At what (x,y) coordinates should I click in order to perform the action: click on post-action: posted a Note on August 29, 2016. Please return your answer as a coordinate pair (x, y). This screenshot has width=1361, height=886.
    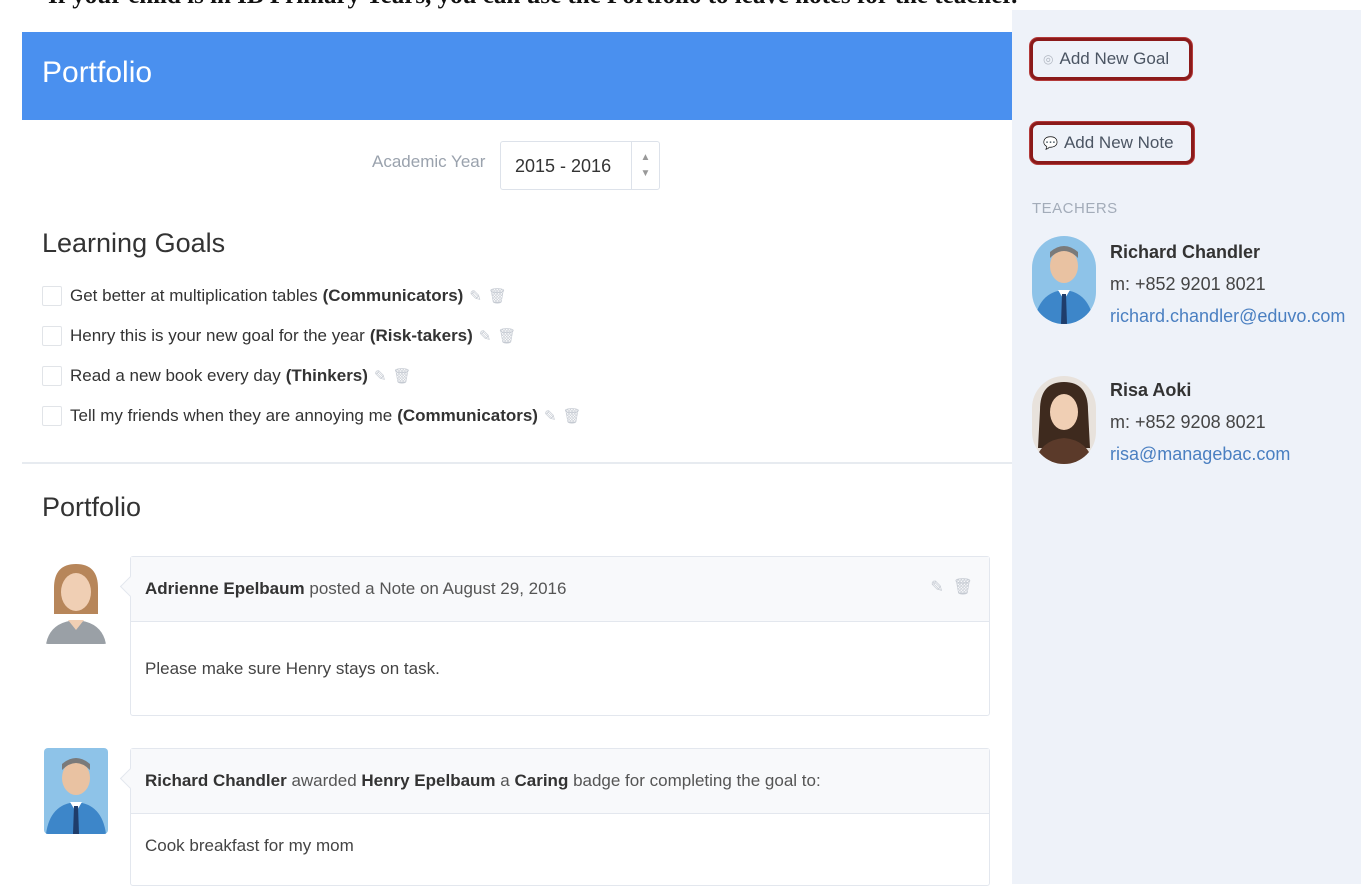
    Looking at the image, I should click on (438, 588).